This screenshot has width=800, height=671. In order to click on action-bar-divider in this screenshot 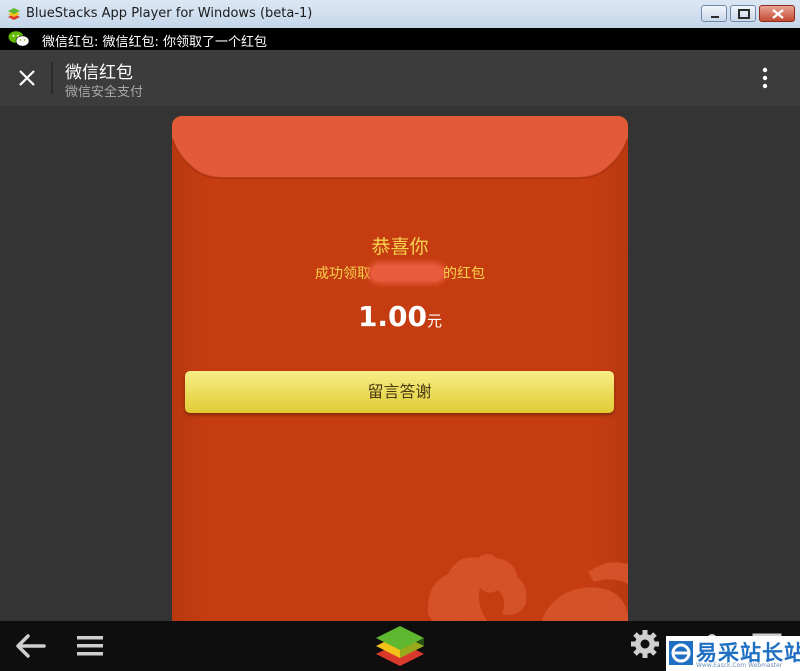, I will do `click(52, 78)`.